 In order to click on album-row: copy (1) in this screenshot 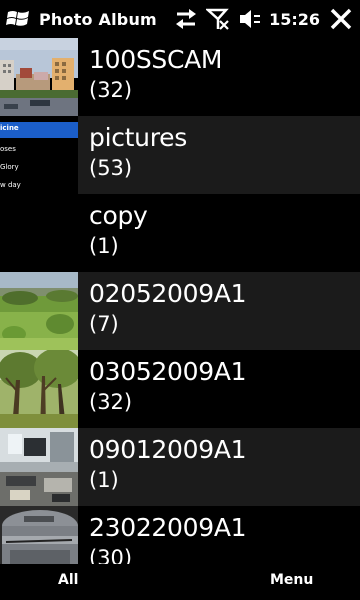, I will do `click(180, 233)`.